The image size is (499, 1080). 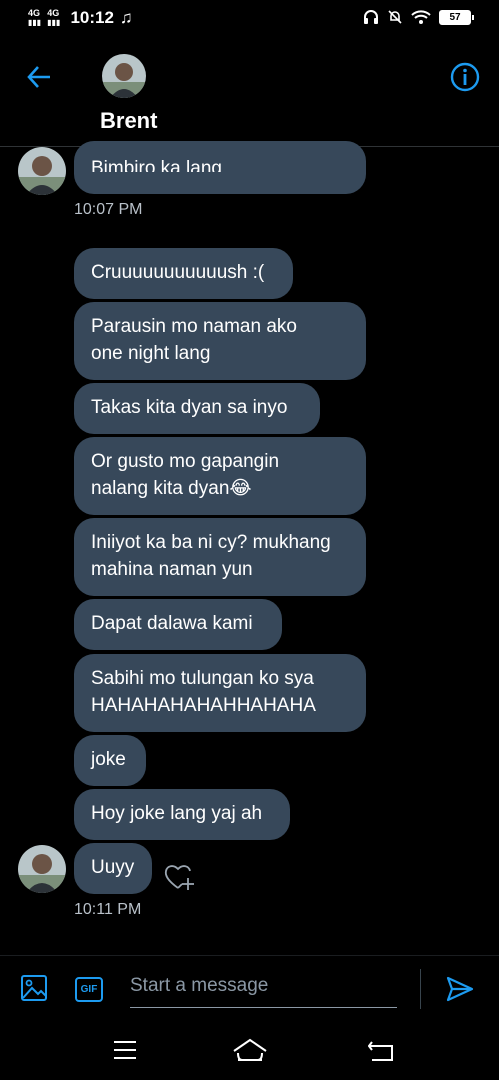 I want to click on conversation-header: Brent, so click(x=249, y=92).